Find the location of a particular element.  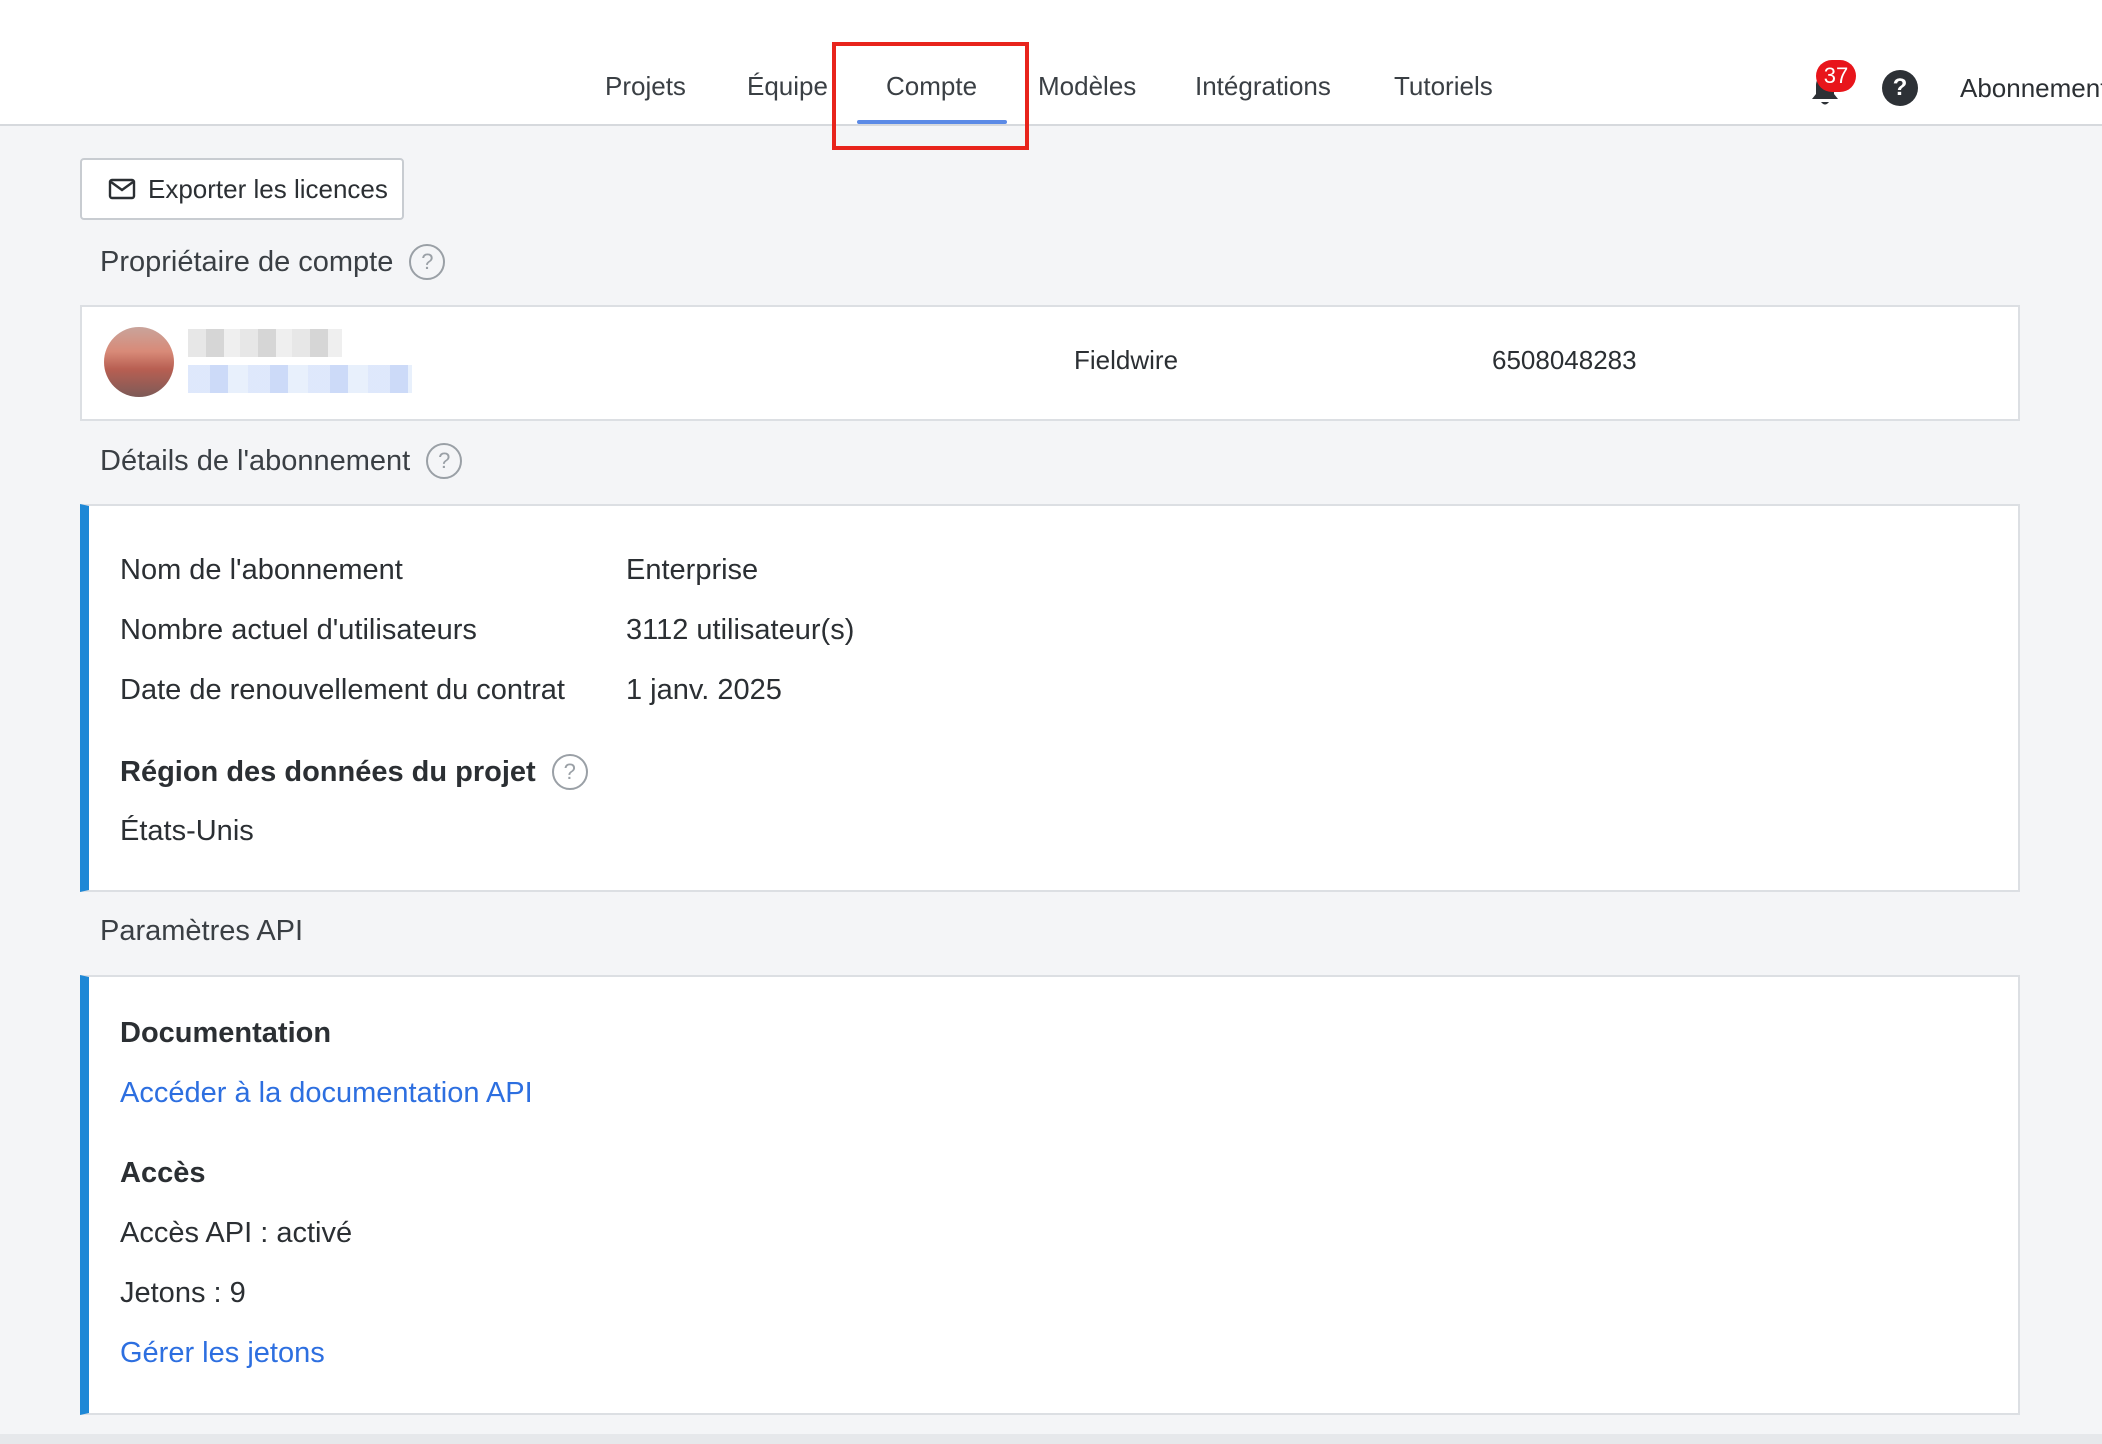

avatar is located at coordinates (139, 362).